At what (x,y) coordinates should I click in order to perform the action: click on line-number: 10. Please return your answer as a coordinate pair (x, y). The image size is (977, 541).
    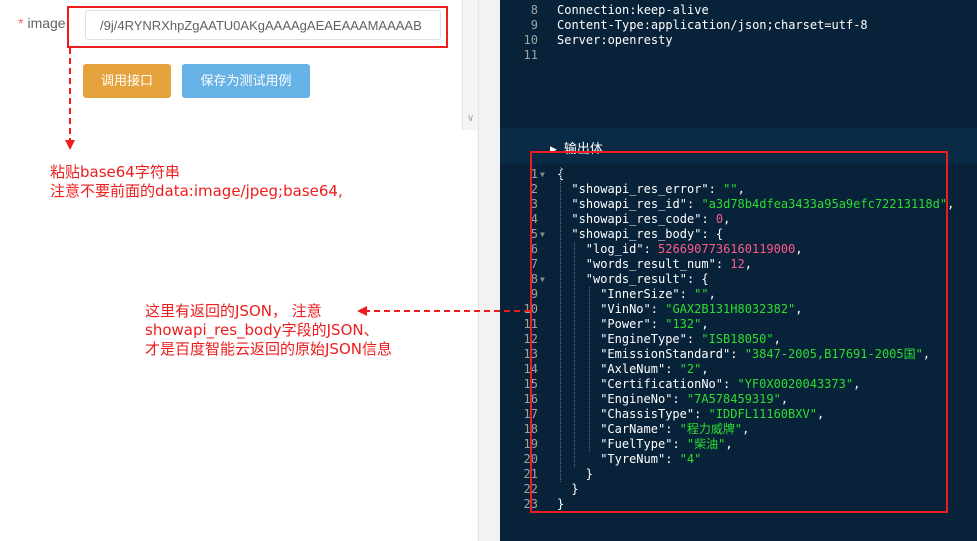
    Looking at the image, I should click on (530, 40).